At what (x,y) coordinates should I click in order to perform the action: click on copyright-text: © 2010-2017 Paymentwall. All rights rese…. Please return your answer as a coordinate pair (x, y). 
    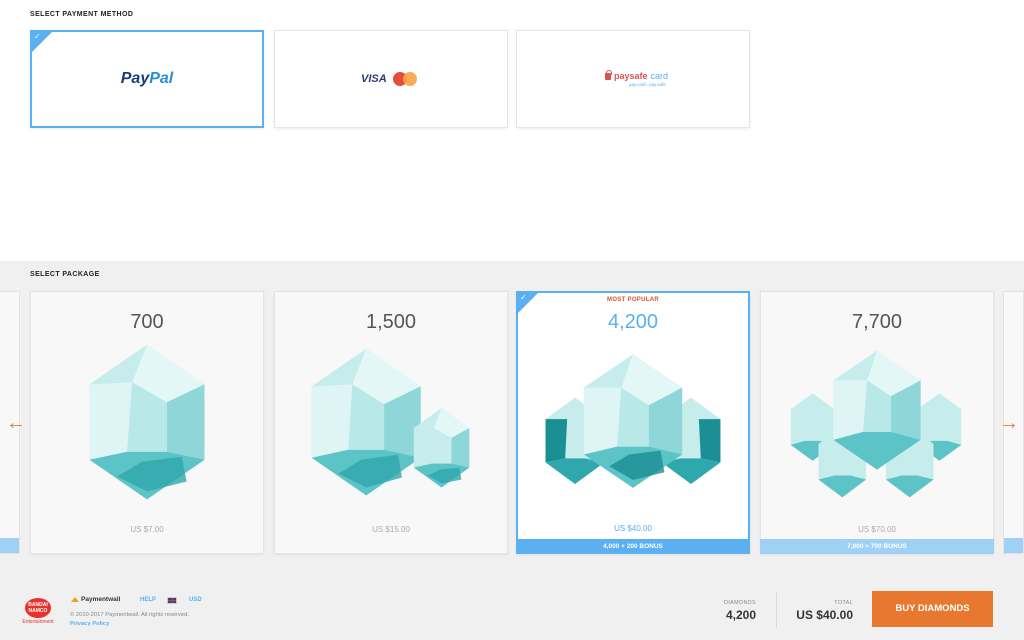
    Looking at the image, I should click on (129, 619).